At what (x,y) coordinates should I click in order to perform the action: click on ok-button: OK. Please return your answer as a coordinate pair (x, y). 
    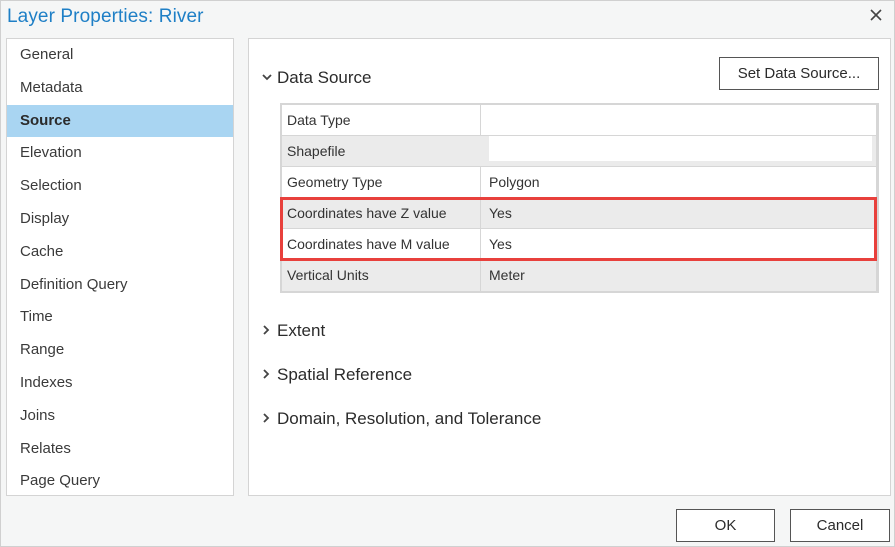
    Looking at the image, I should click on (725, 525).